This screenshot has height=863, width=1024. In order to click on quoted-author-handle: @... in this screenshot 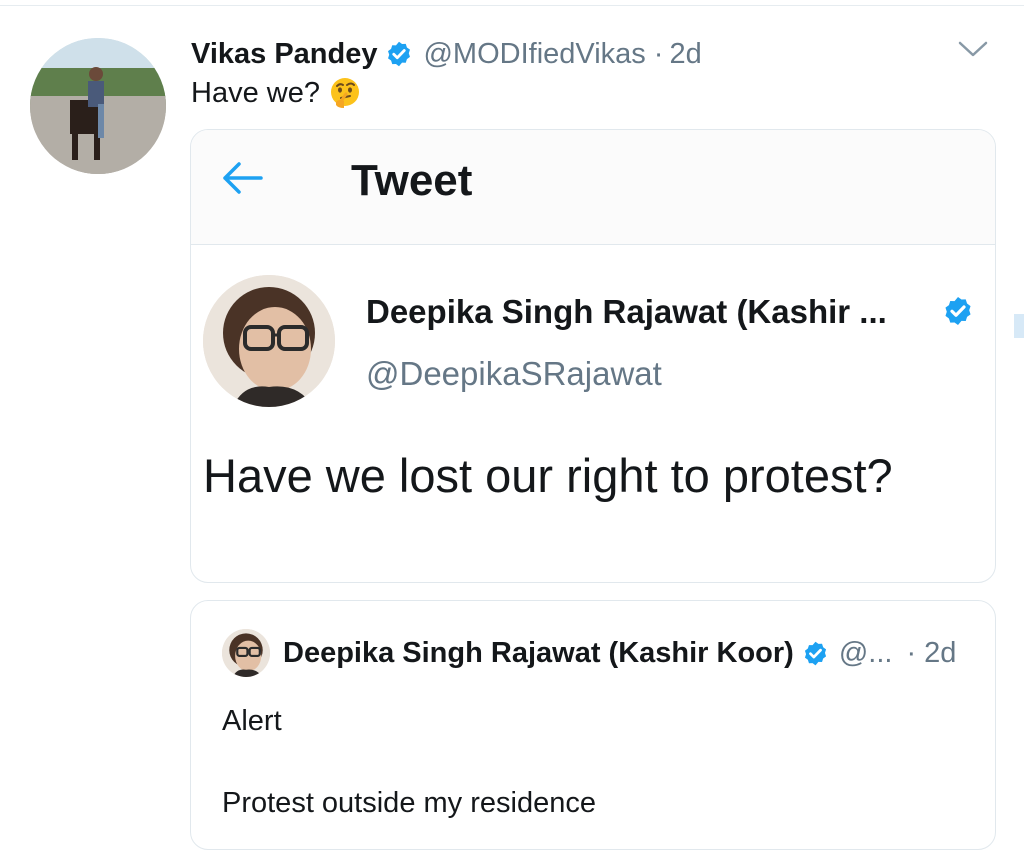, I will do `click(866, 653)`.